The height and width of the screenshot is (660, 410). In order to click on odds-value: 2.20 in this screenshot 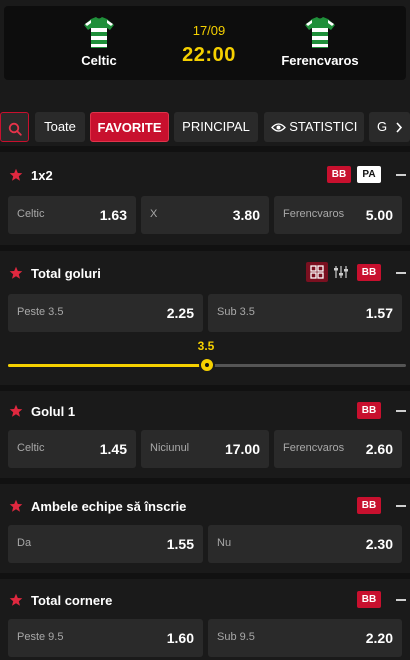, I will do `click(379, 638)`.